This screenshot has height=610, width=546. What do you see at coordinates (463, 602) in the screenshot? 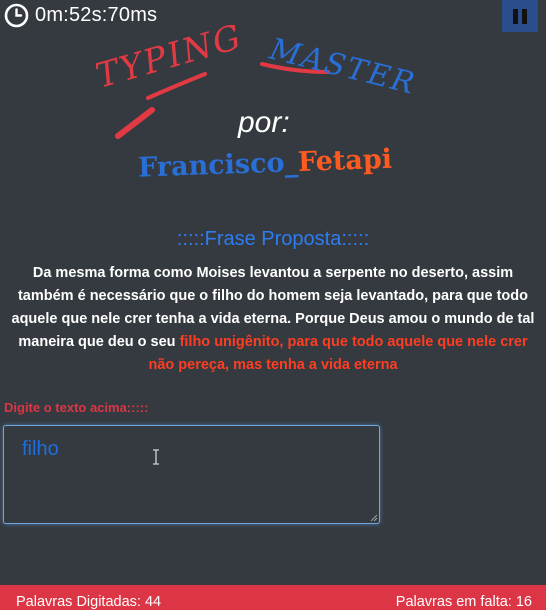
I see `remaining-words-count: Palavras em falta: 16` at bounding box center [463, 602].